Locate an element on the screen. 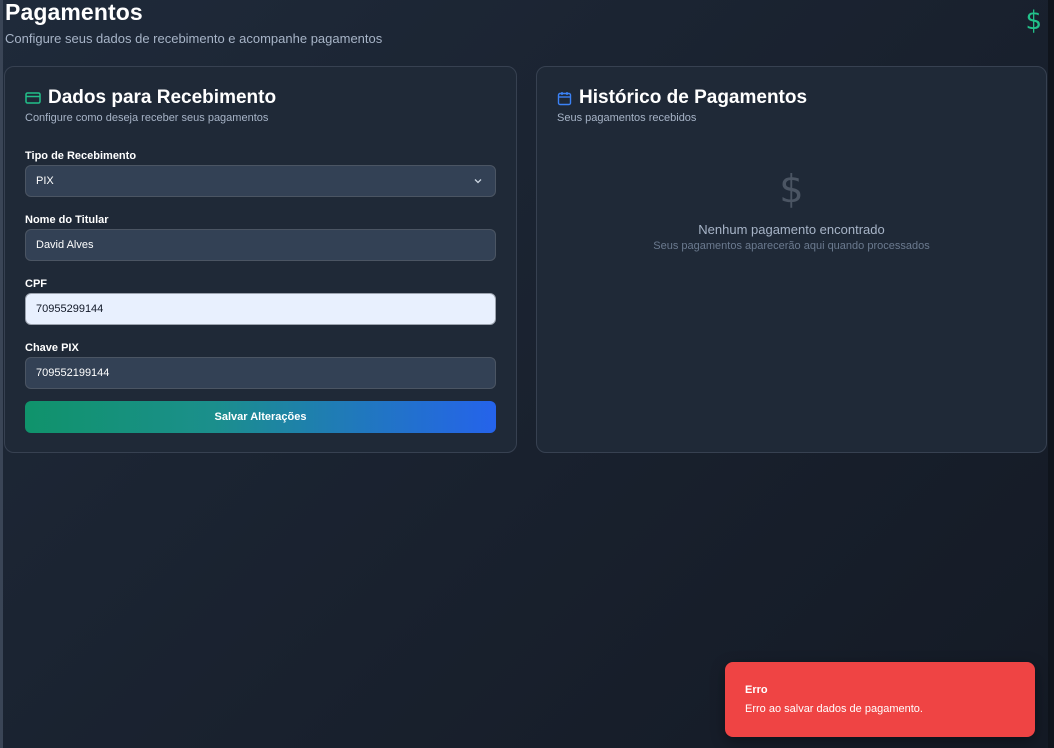  tipo-recebimento-value: PIX is located at coordinates (45, 181).